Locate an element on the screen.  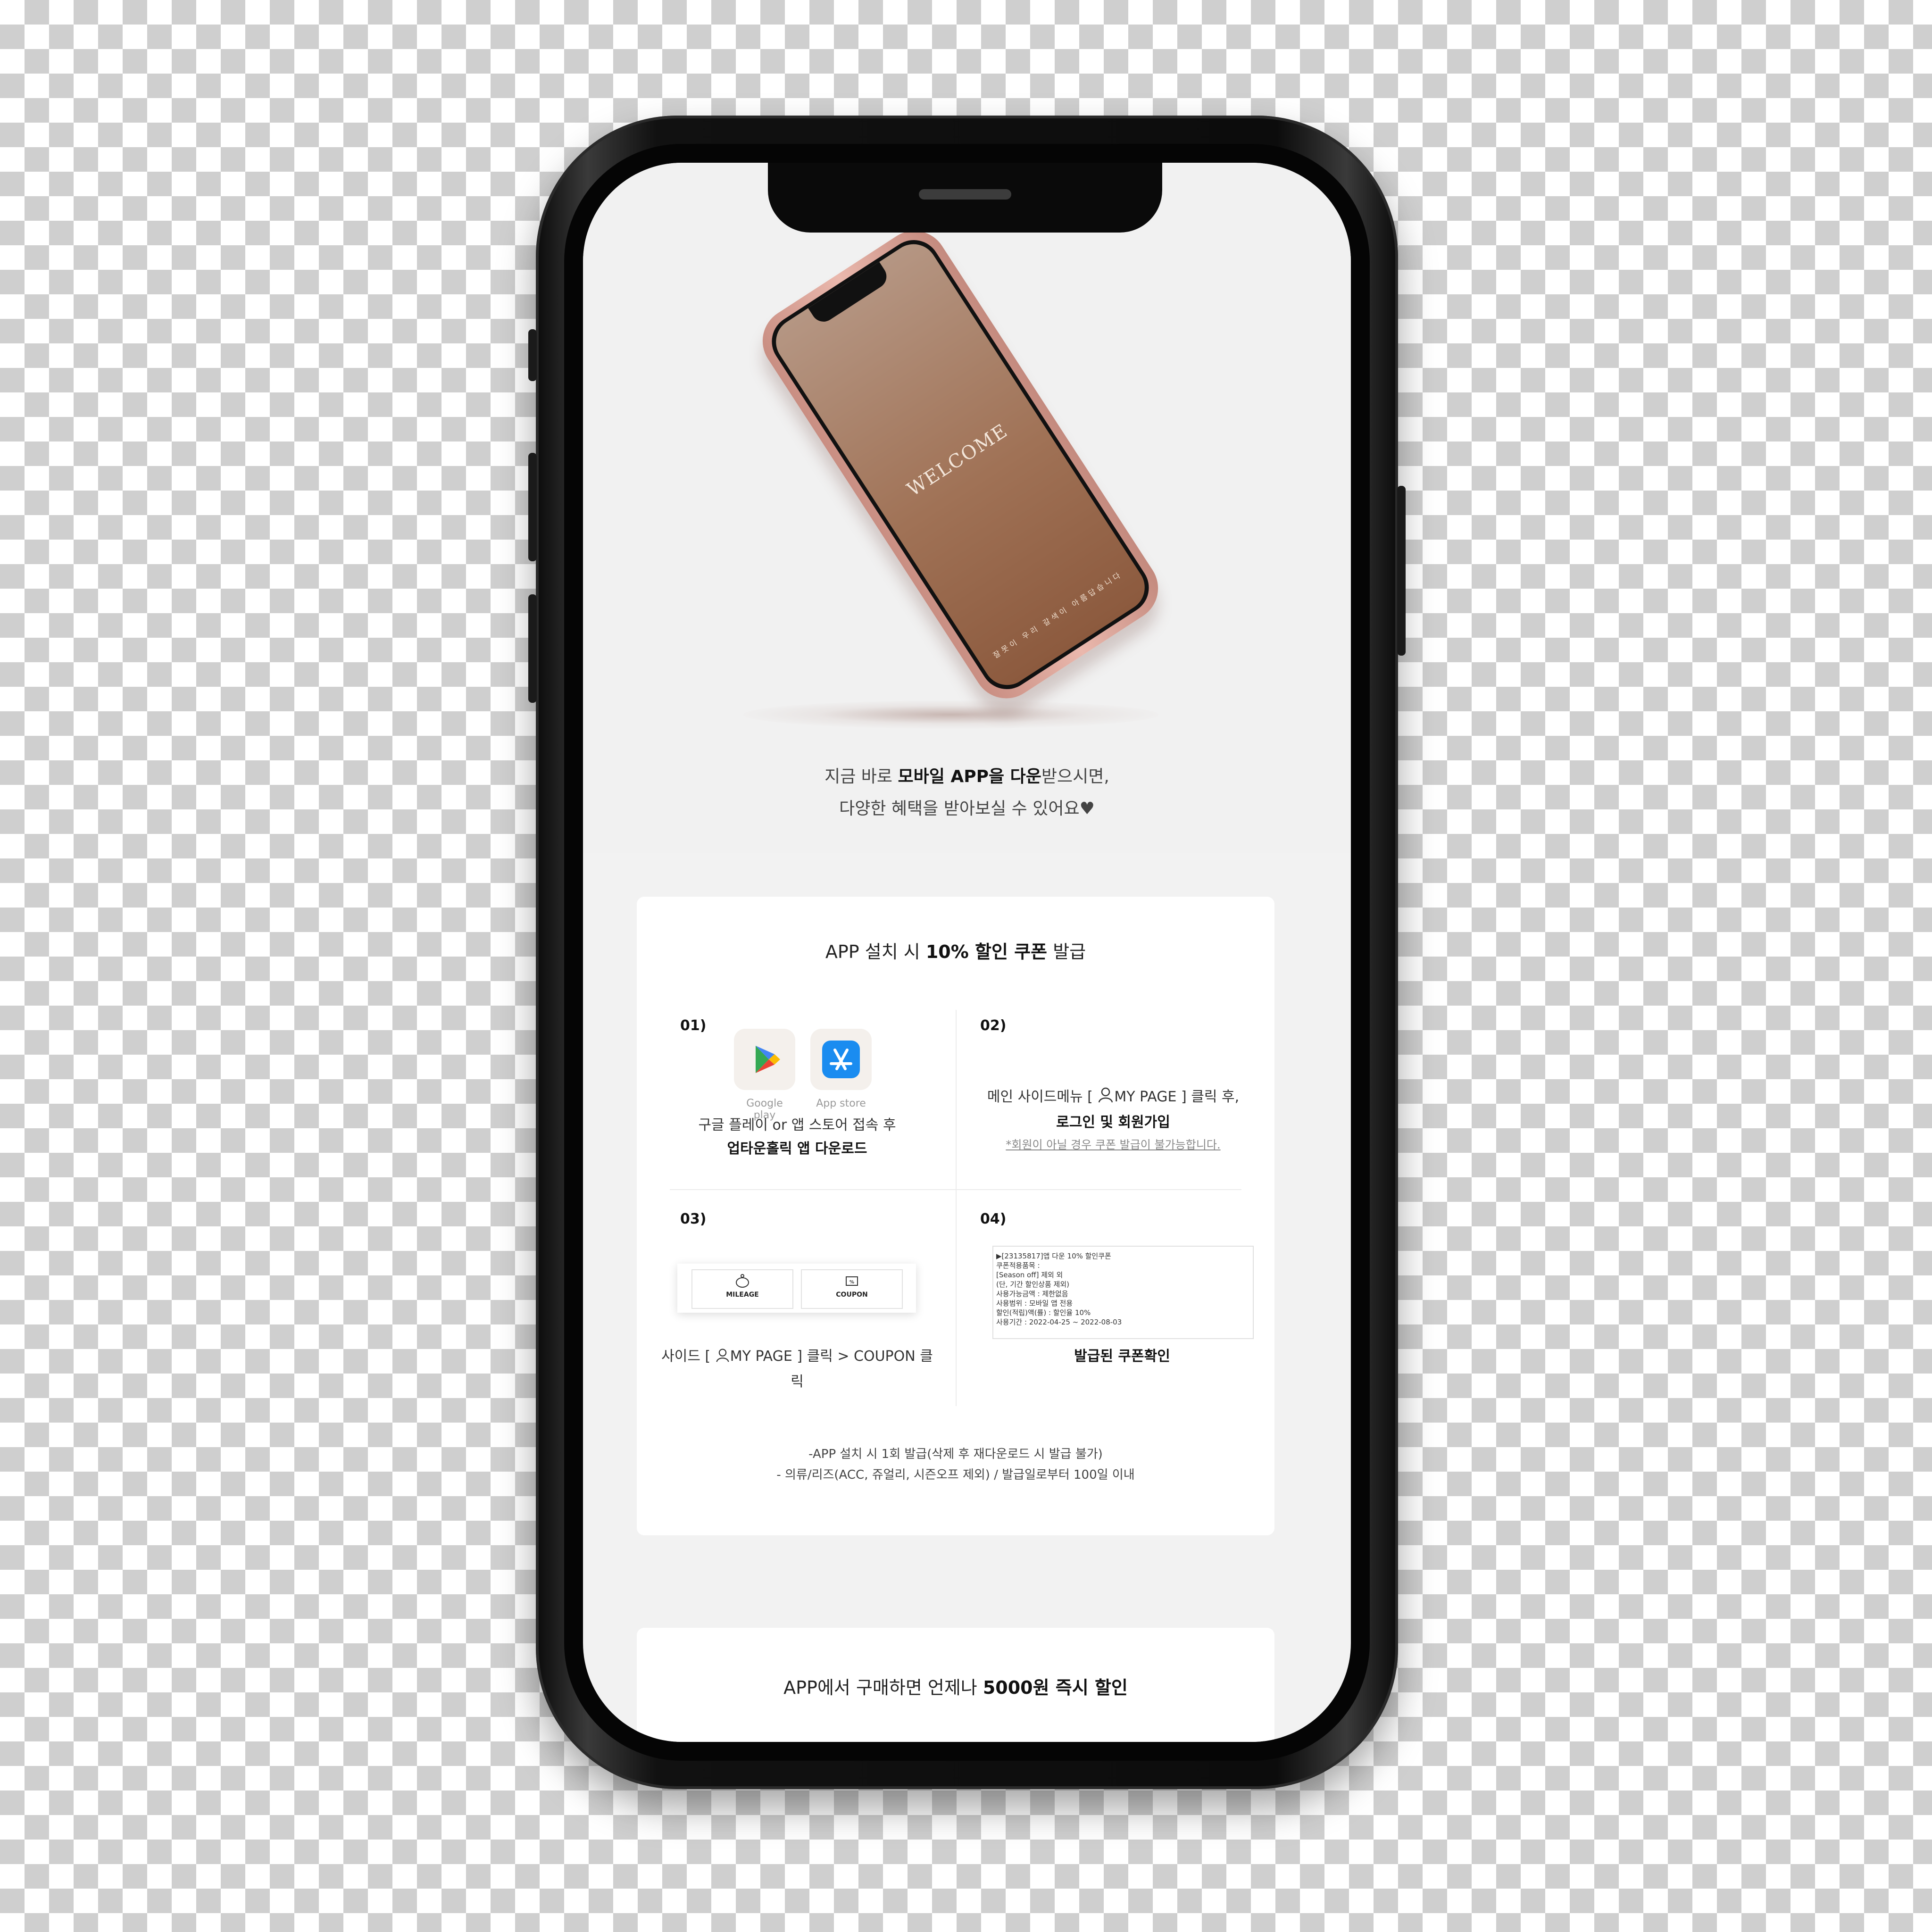
device-notch is located at coordinates (965, 198).